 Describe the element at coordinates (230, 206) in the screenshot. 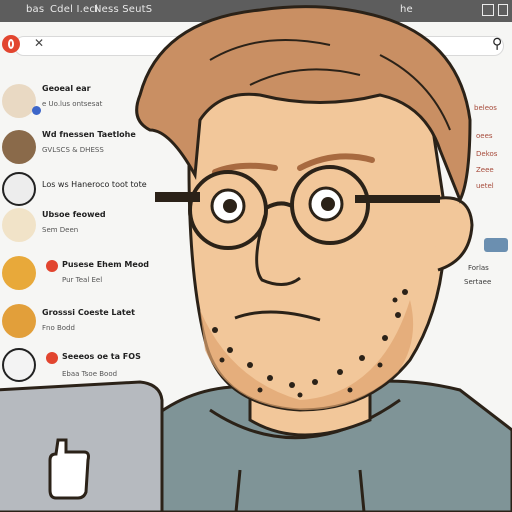

I see `pupil-left` at that location.